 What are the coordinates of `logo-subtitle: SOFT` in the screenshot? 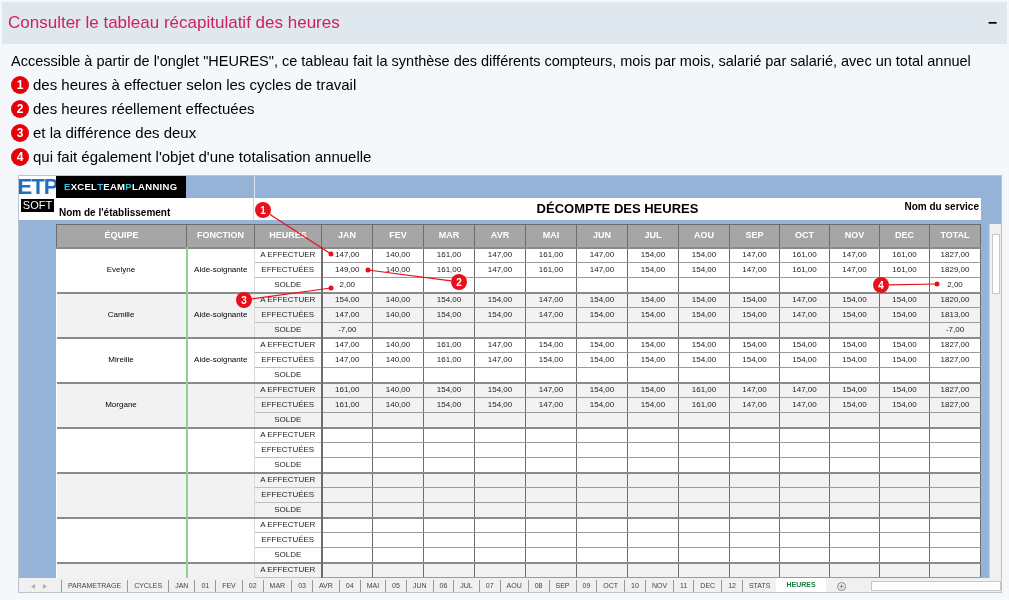 It's located at (37, 205).